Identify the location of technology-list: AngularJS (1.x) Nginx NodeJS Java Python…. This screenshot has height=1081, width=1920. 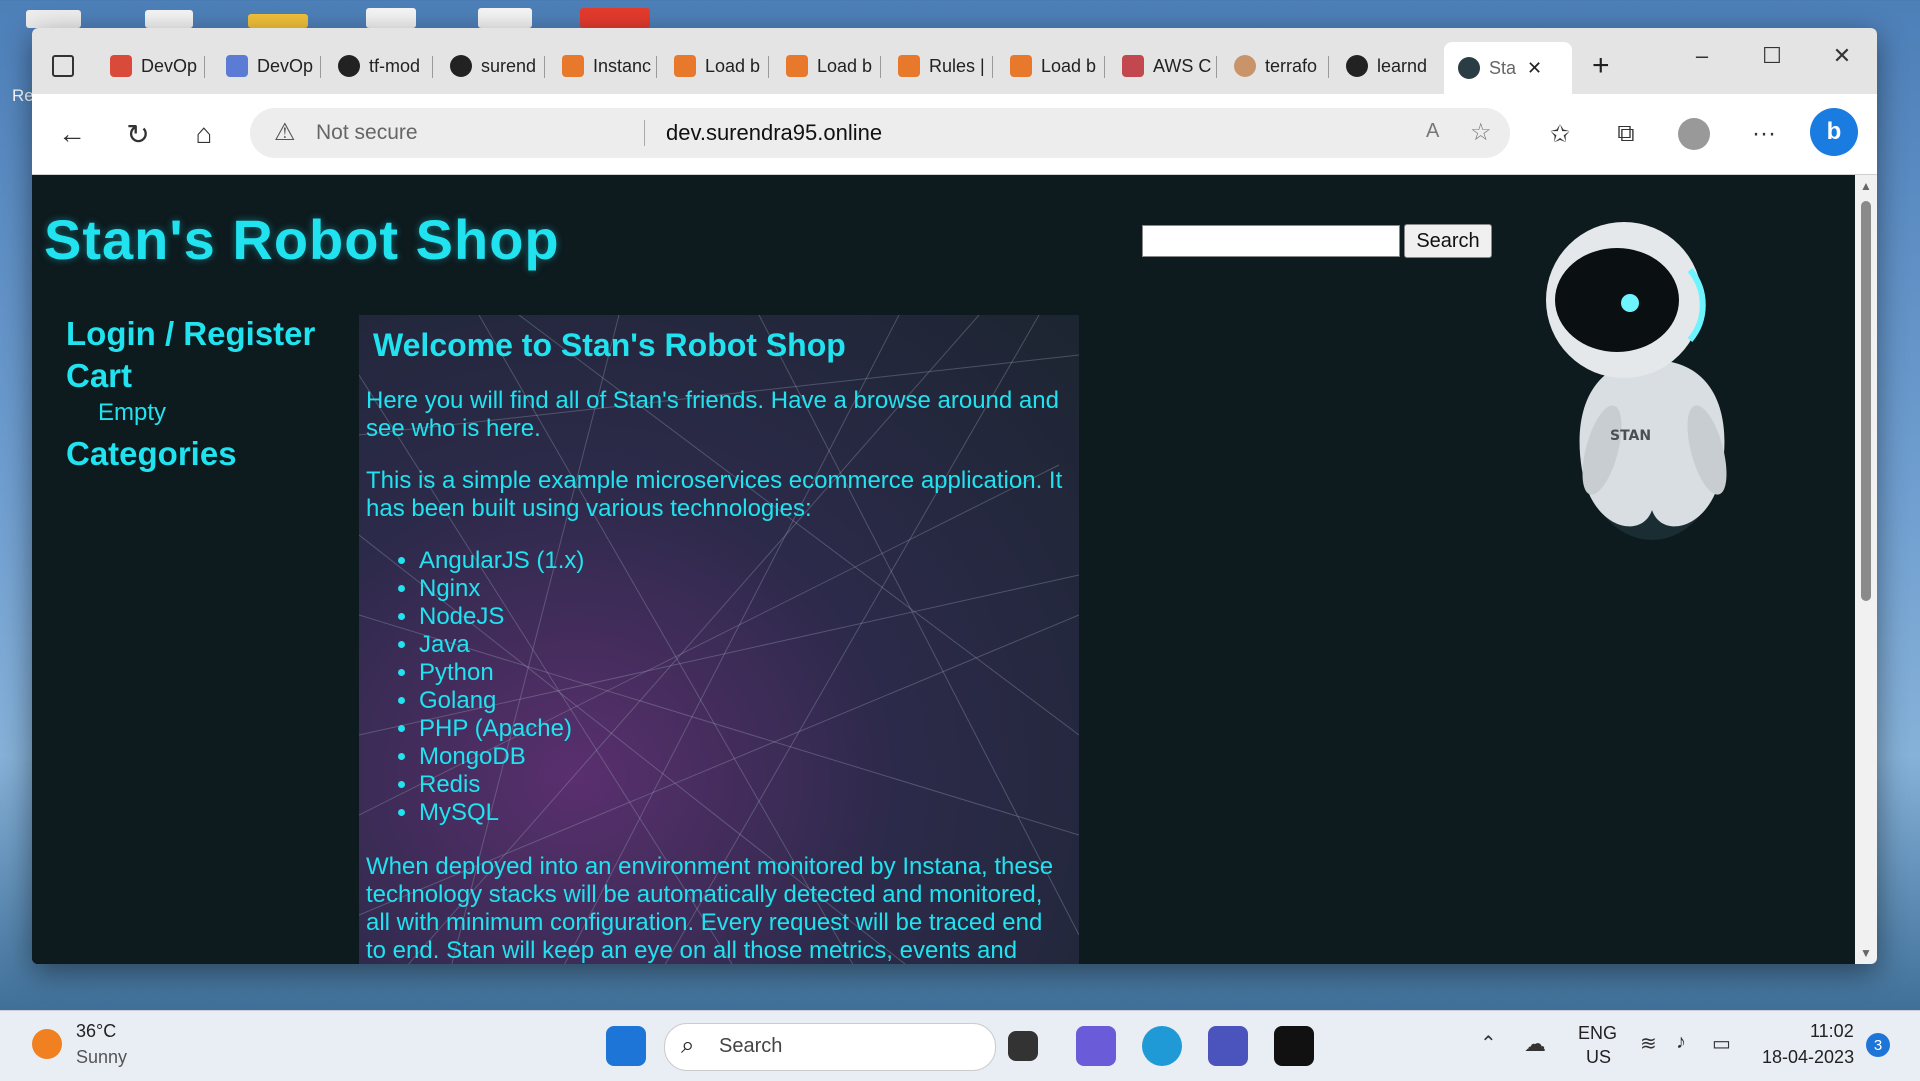
(501, 687).